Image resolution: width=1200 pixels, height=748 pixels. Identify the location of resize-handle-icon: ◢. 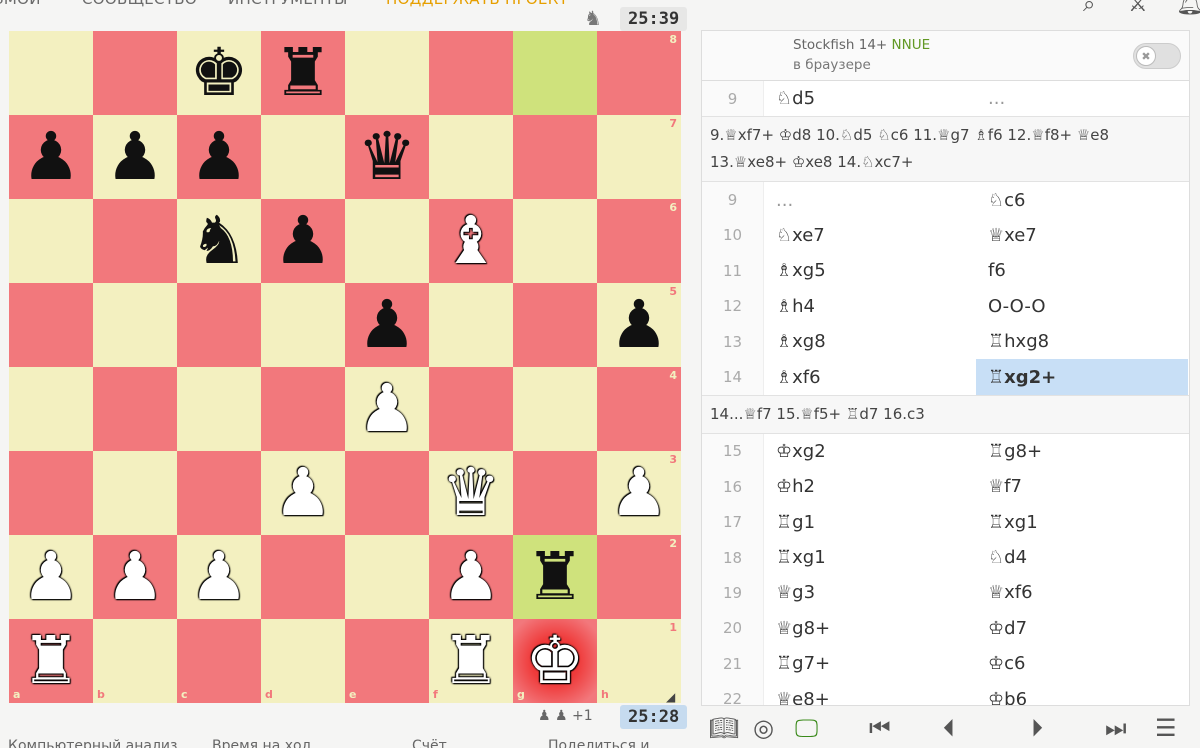
(670, 697).